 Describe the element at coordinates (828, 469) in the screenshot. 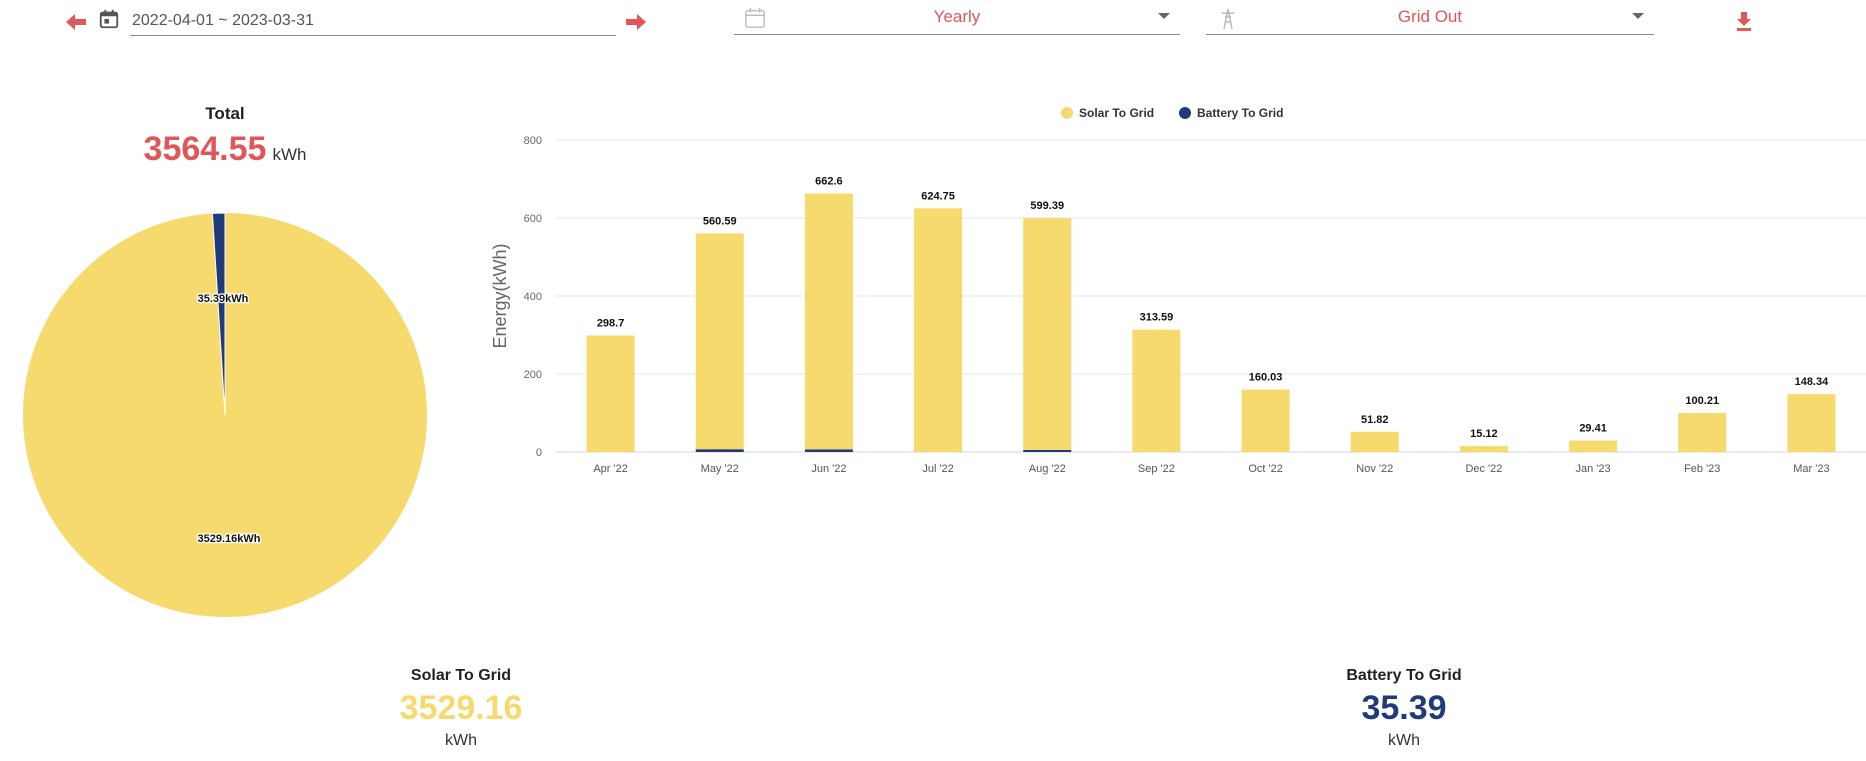

I see `x-tick-label-2: Jun '22` at that location.